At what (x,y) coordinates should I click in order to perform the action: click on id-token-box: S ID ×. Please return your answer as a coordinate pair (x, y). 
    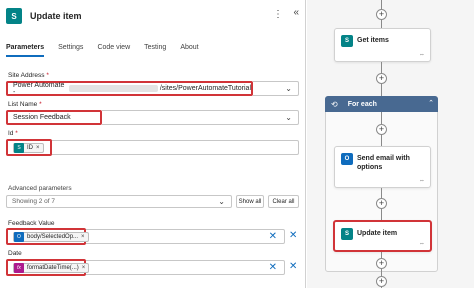
    Looking at the image, I should click on (29, 147).